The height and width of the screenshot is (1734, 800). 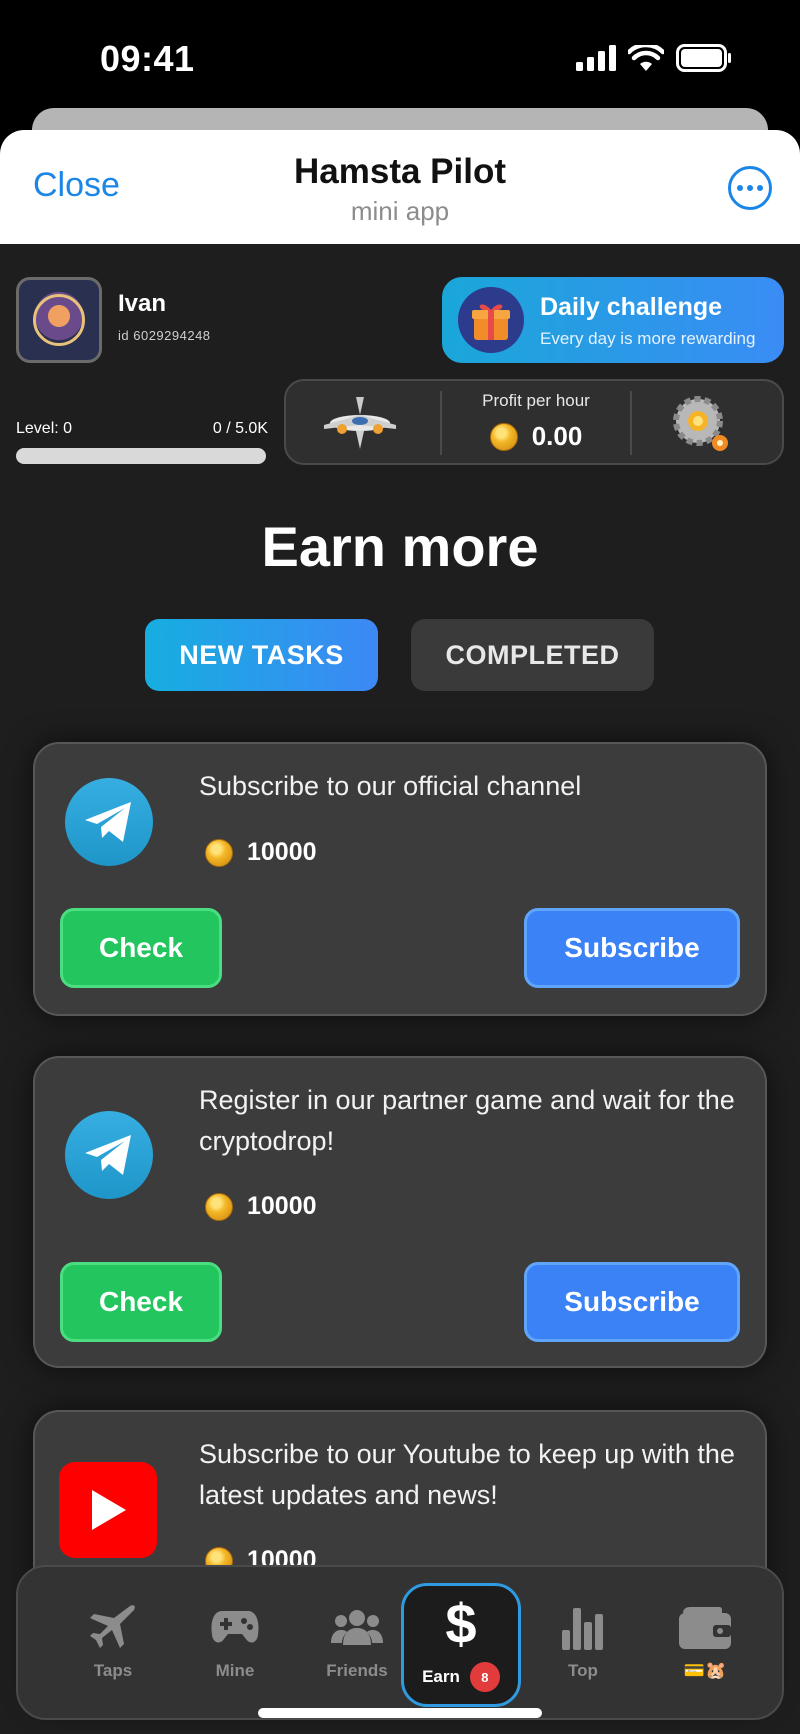 I want to click on level-label: Level: 0, so click(x=44, y=428).